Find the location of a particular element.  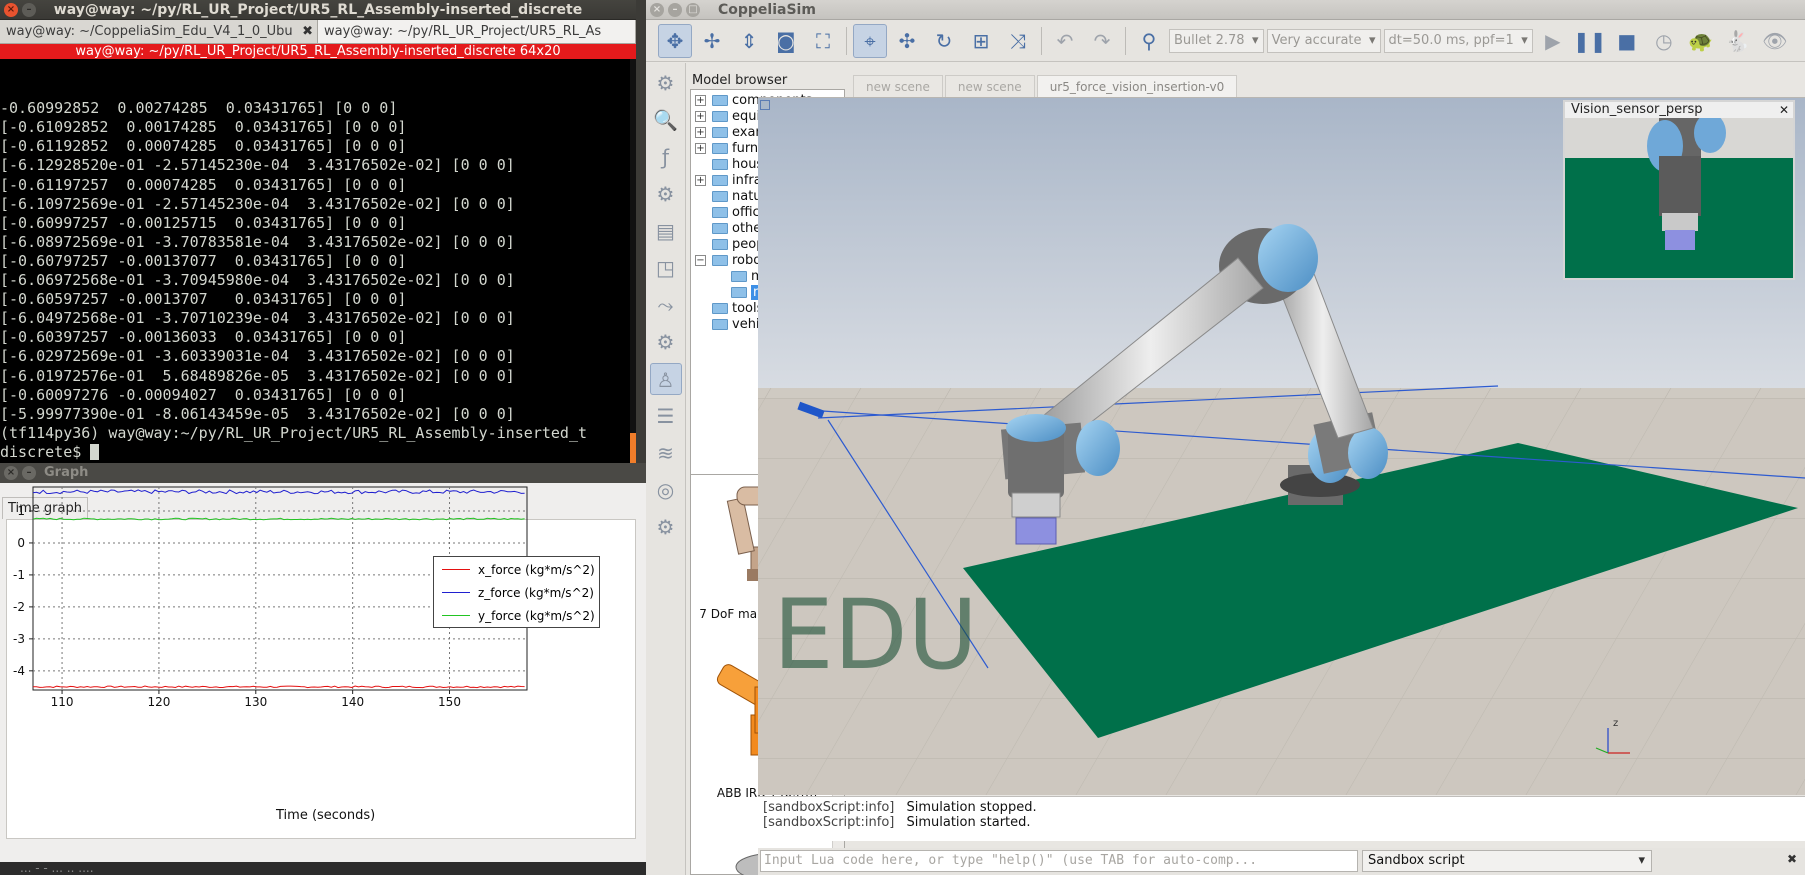

slower-icon: 🐢 is located at coordinates (1701, 41).